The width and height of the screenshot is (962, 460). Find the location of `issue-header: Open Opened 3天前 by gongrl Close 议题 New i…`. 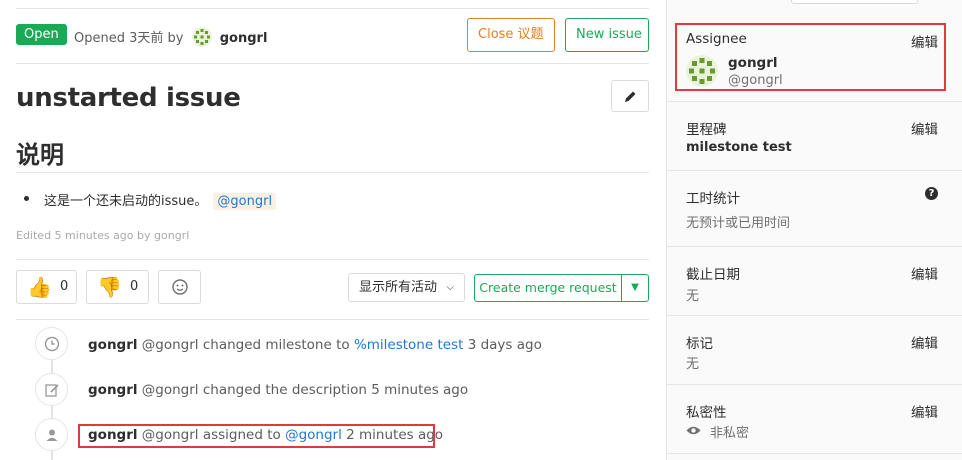

issue-header: Open Opened 3天前 by gongrl Close 议题 New i… is located at coordinates (332, 36).